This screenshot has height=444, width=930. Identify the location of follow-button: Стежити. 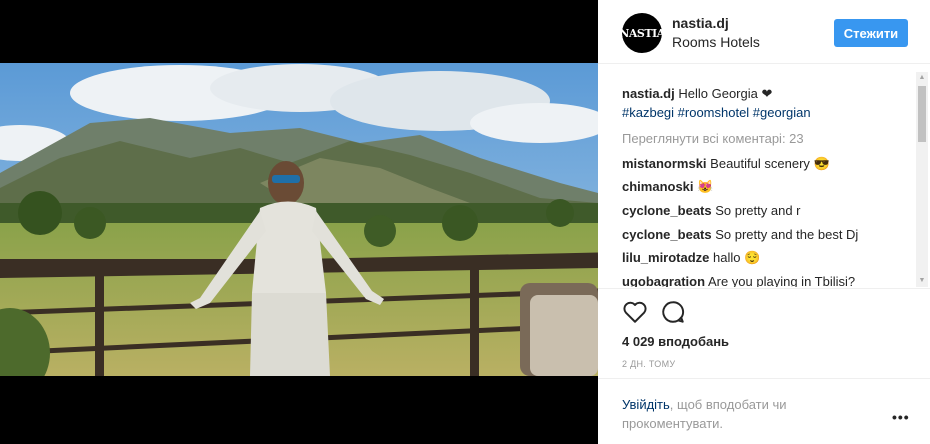
(871, 33).